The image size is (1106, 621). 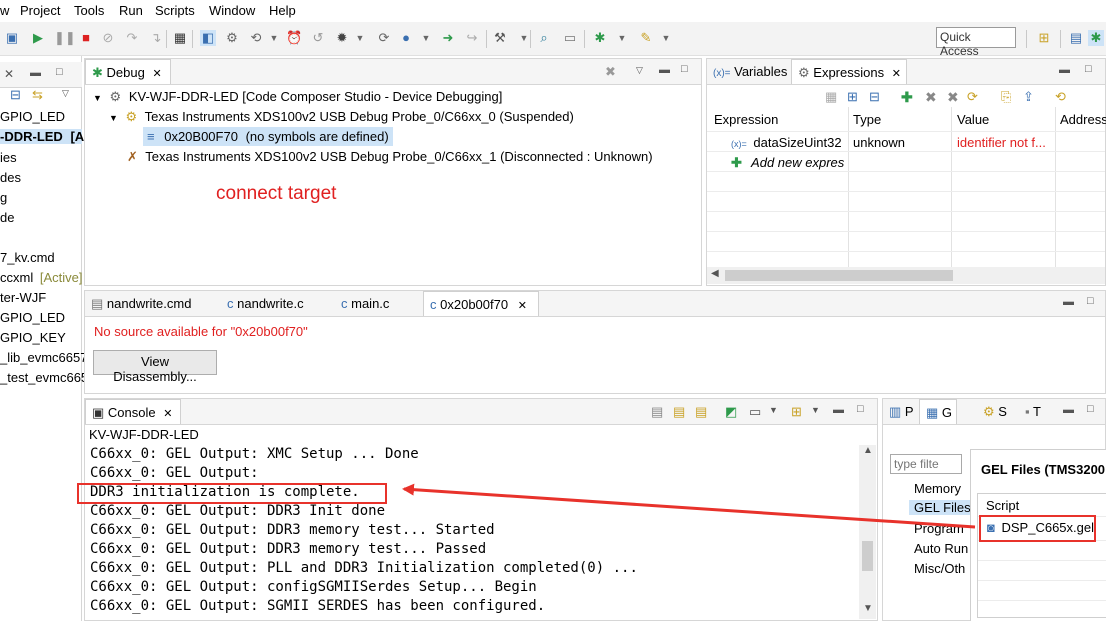 I want to click on annotation-arrow, so click(x=689, y=506).